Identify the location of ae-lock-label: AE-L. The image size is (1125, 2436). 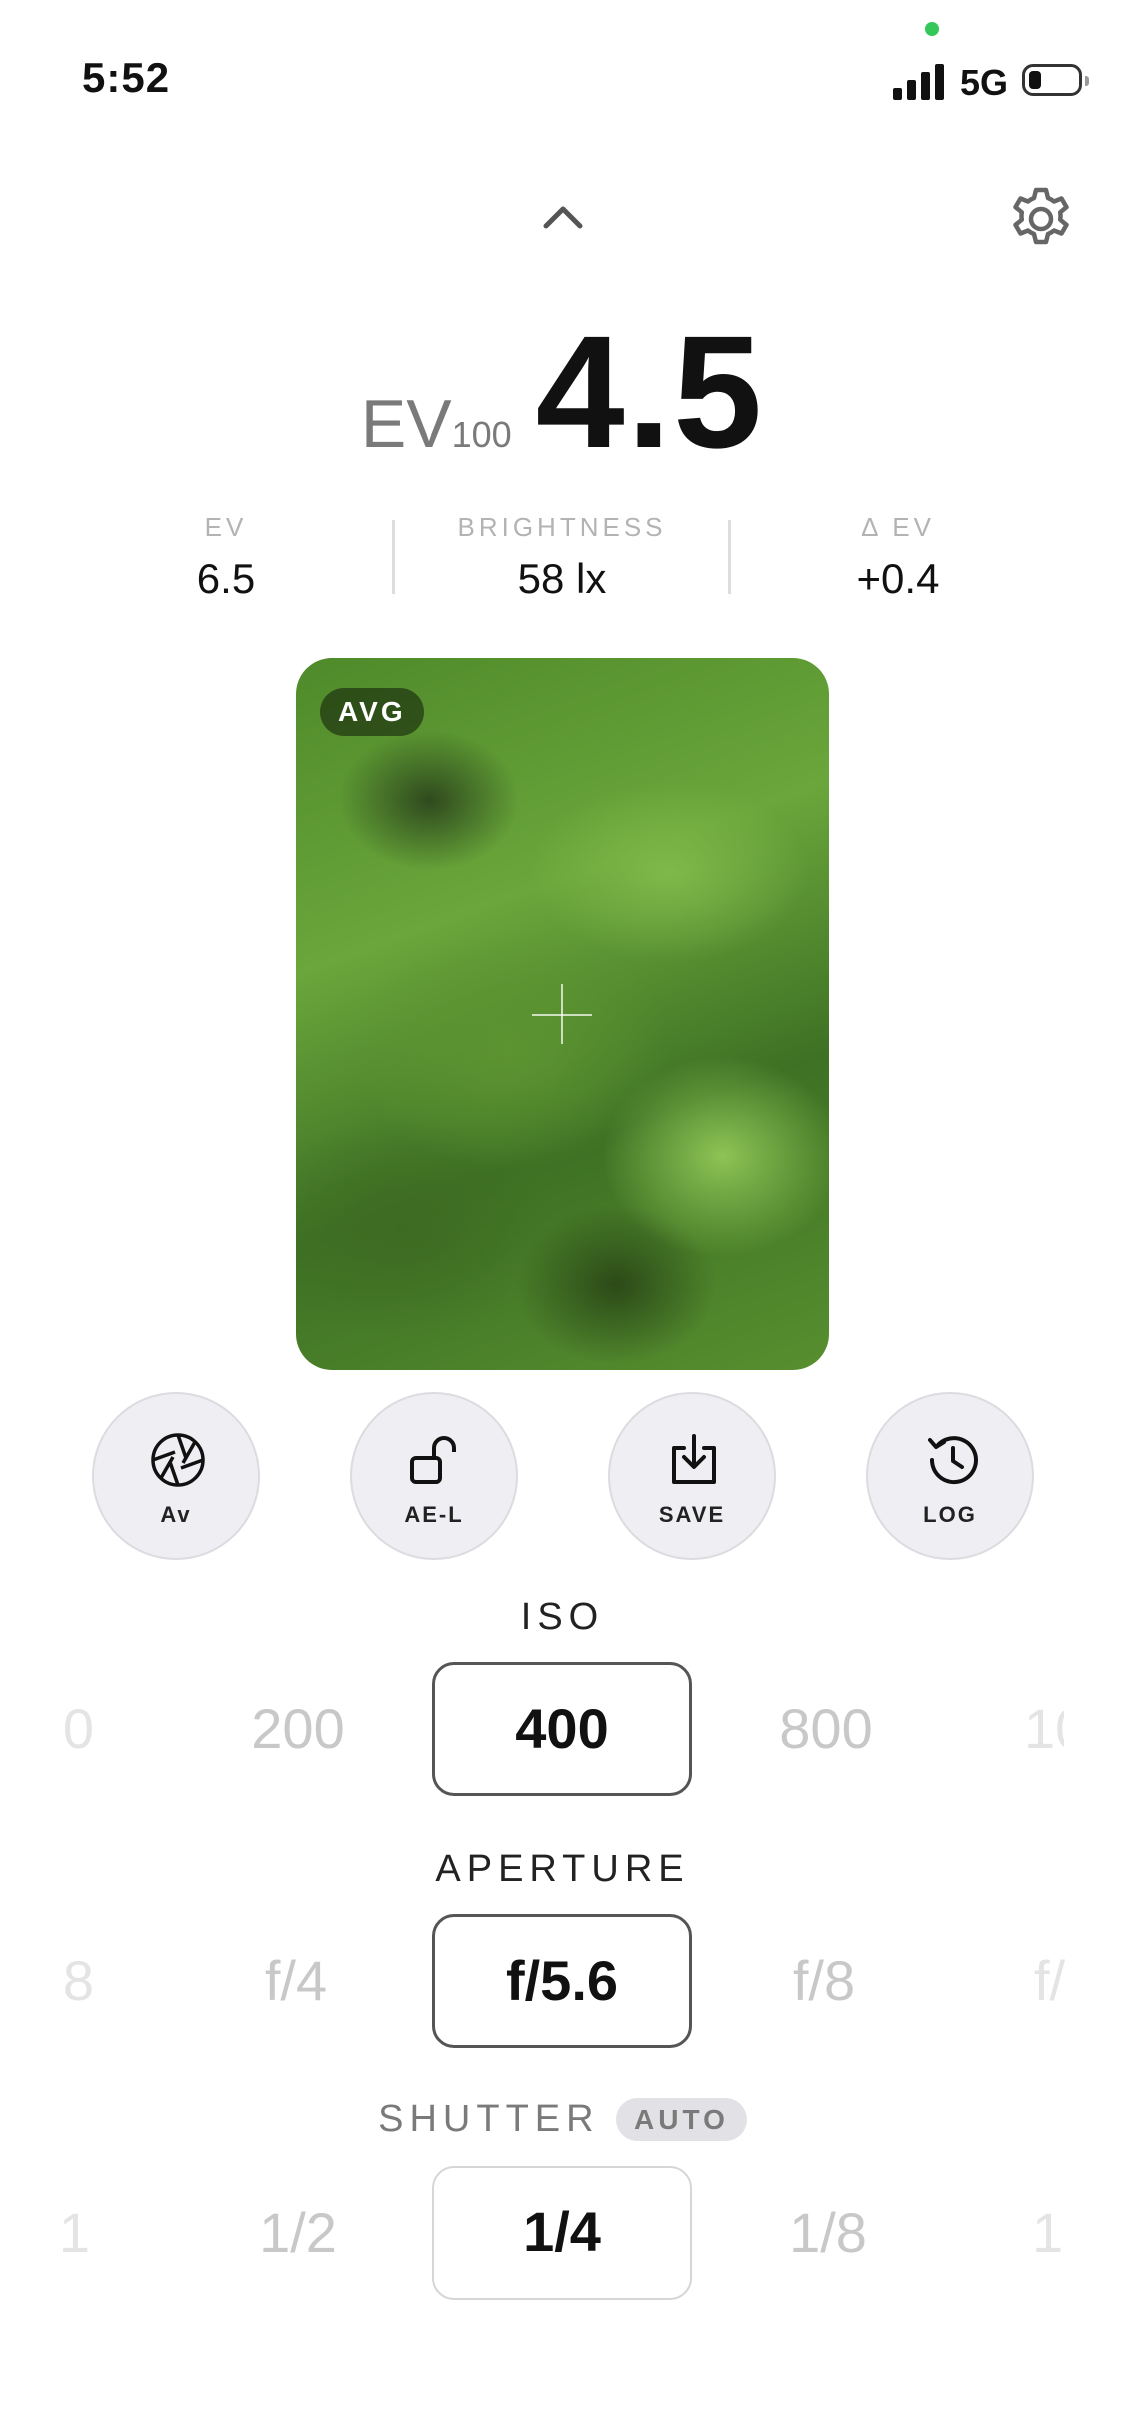
(434, 1514).